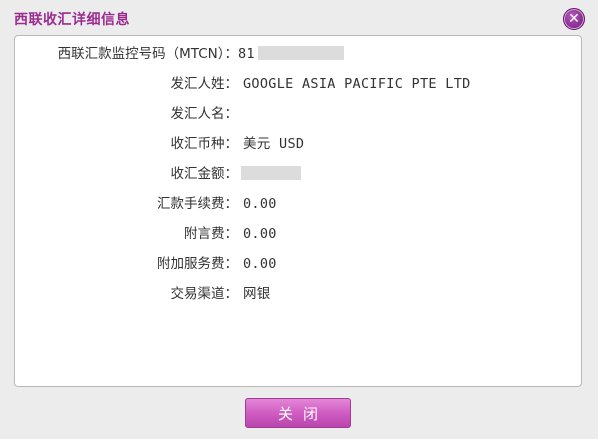  Describe the element at coordinates (204, 294) in the screenshot. I see `channel-label: 交易渠道：` at that location.